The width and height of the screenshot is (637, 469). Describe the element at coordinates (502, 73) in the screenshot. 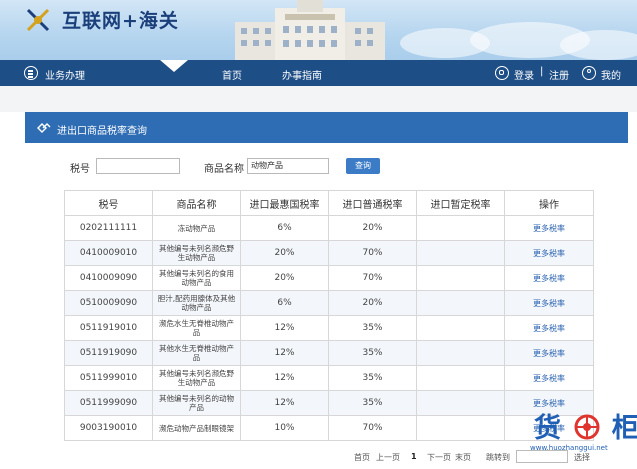

I see `service-icon` at that location.